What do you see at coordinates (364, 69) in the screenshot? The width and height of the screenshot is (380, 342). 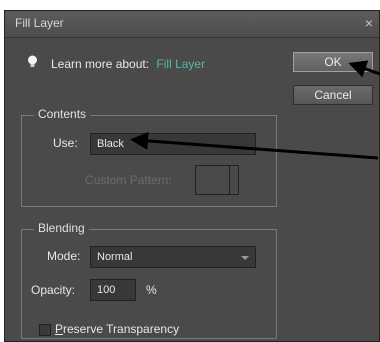 I see `arrow-to-ok` at bounding box center [364, 69].